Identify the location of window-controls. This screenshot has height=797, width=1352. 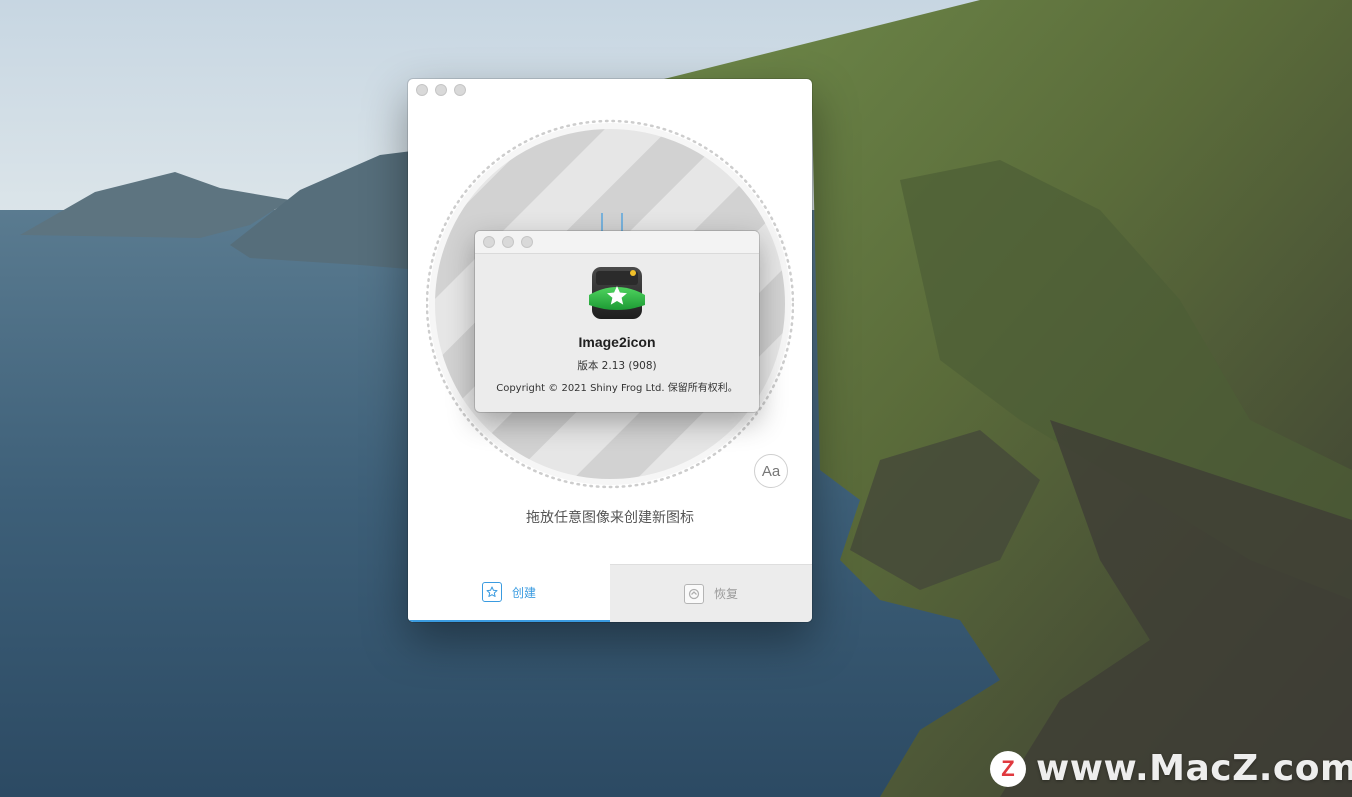
(441, 90).